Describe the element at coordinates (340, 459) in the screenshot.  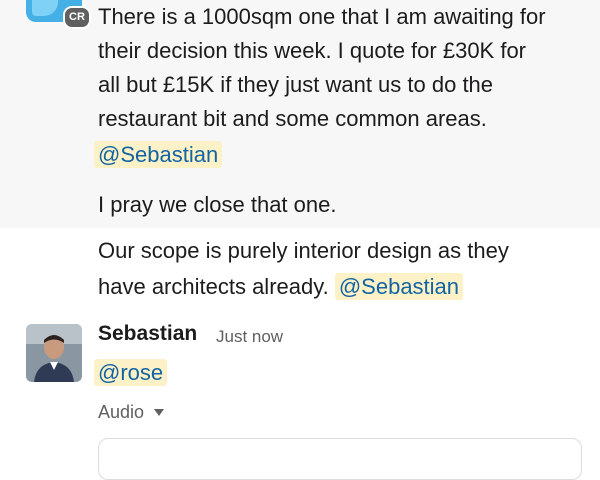
I see `audio-player` at that location.